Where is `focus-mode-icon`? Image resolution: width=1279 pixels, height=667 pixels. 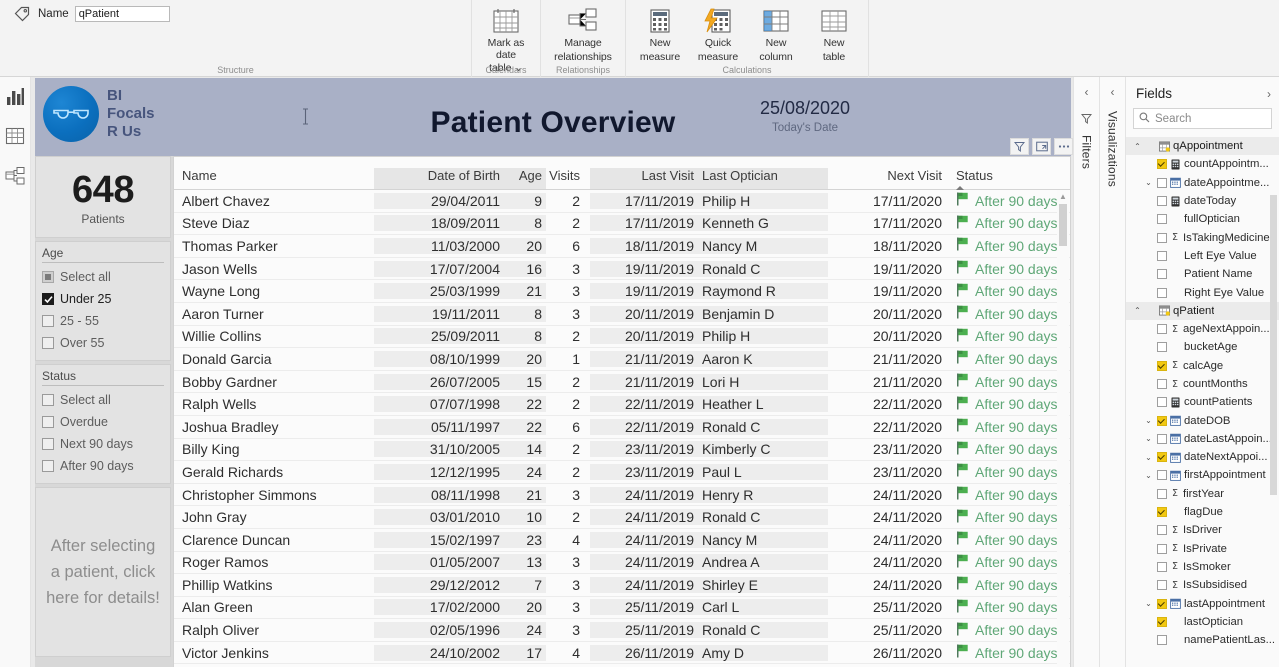
focus-mode-icon is located at coordinates (1041, 146).